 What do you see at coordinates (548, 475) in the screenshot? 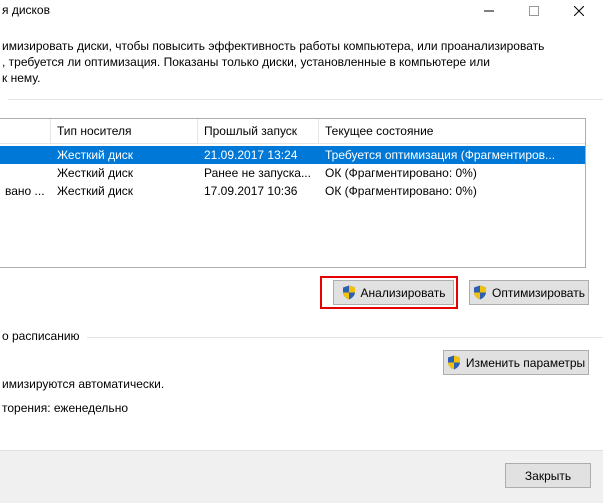
I see `close-button: Закрыть` at bounding box center [548, 475].